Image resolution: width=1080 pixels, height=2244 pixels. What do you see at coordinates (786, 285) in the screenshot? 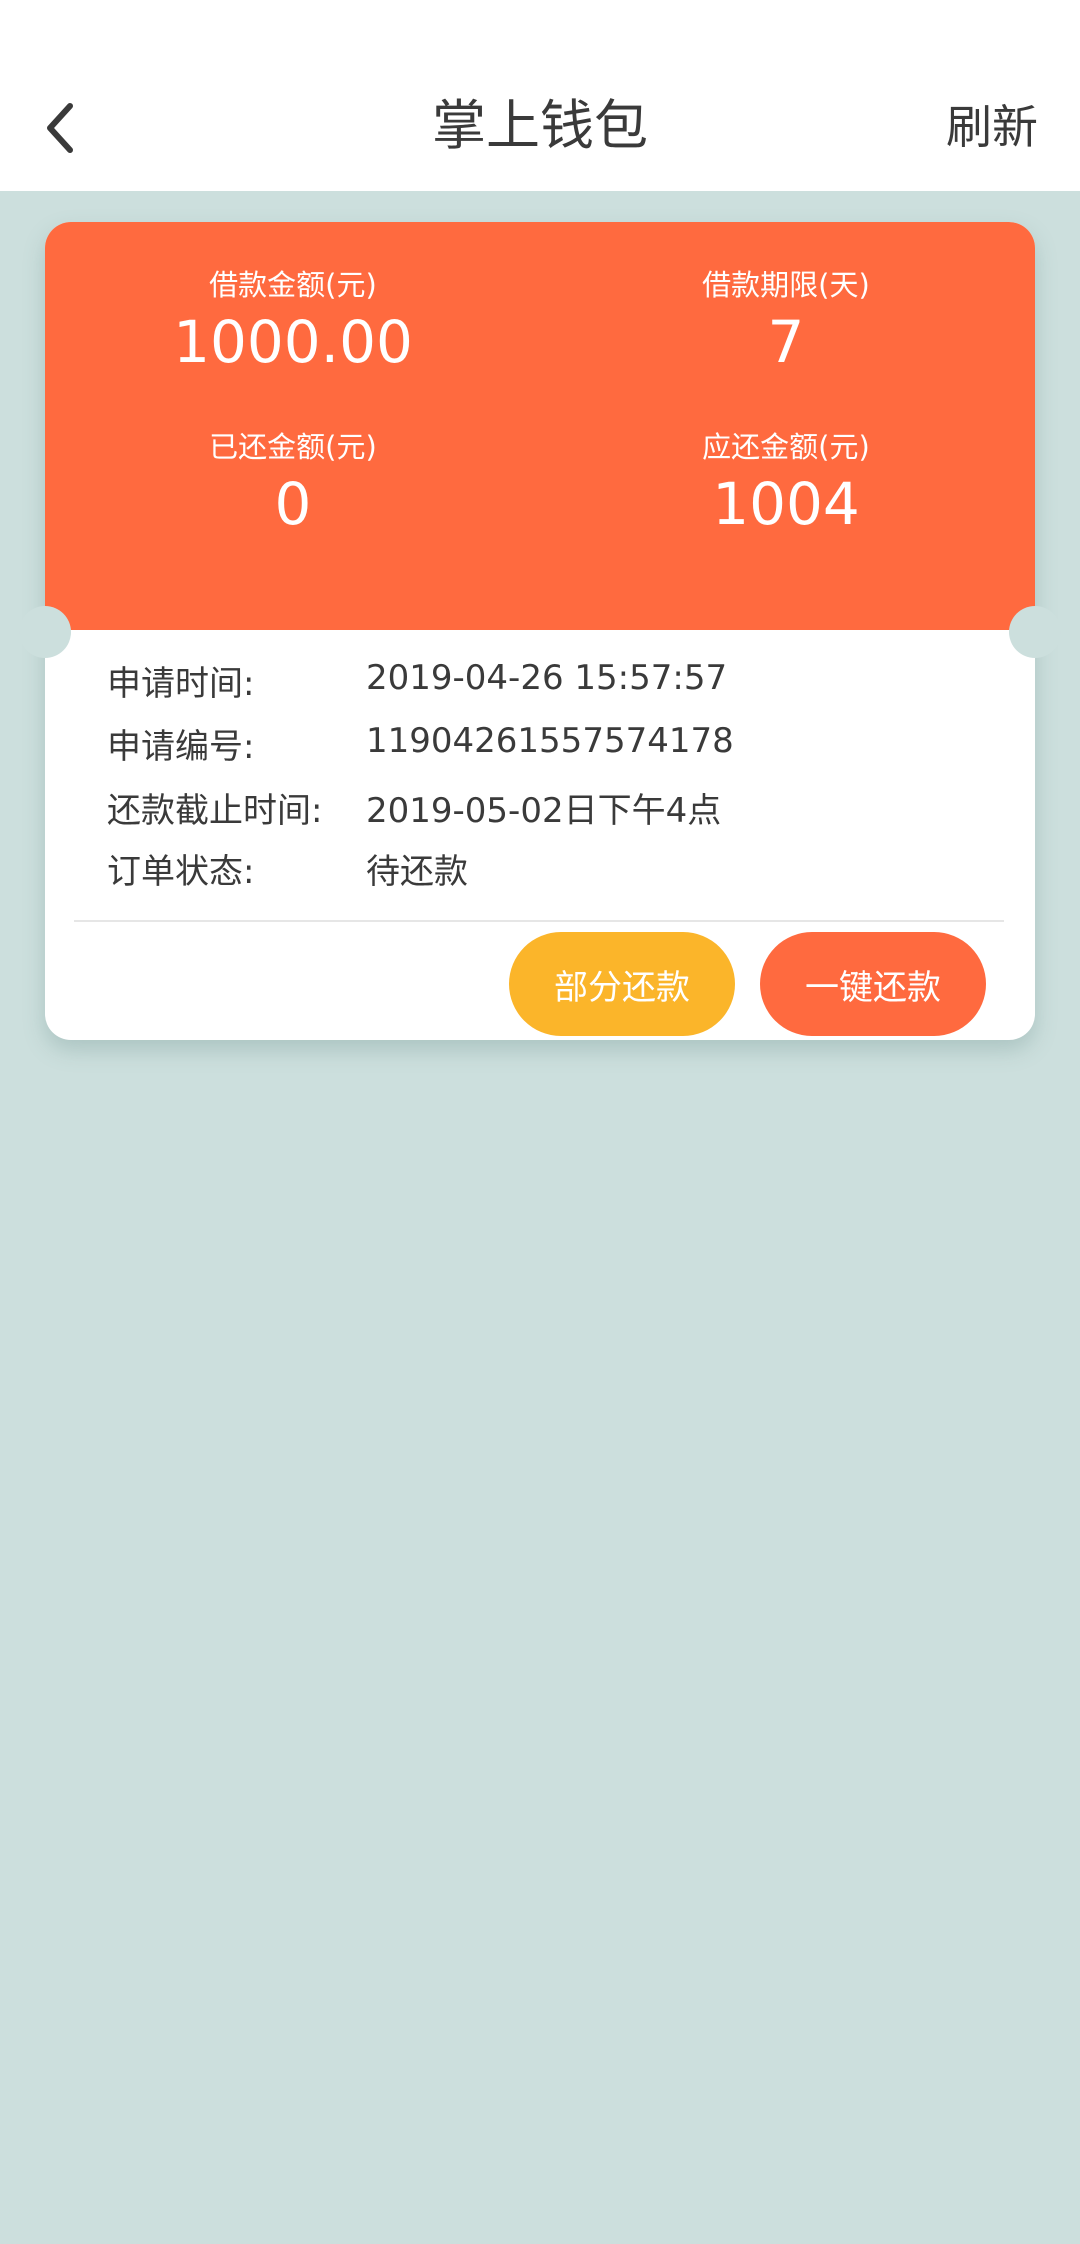
I see `loan-term-label: 借款期限(天)` at bounding box center [786, 285].